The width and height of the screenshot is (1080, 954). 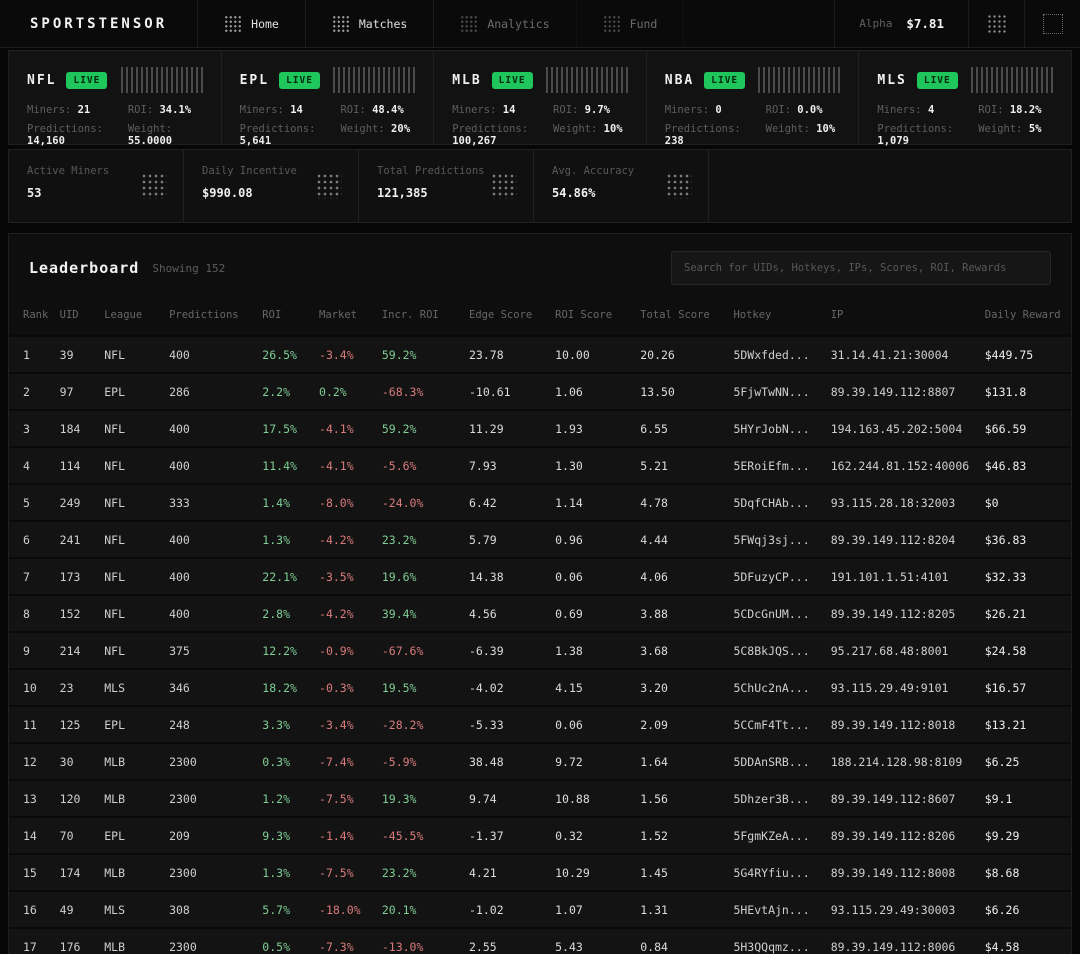 What do you see at coordinates (150, 129) in the screenshot?
I see `weight-label: Weight:` at bounding box center [150, 129].